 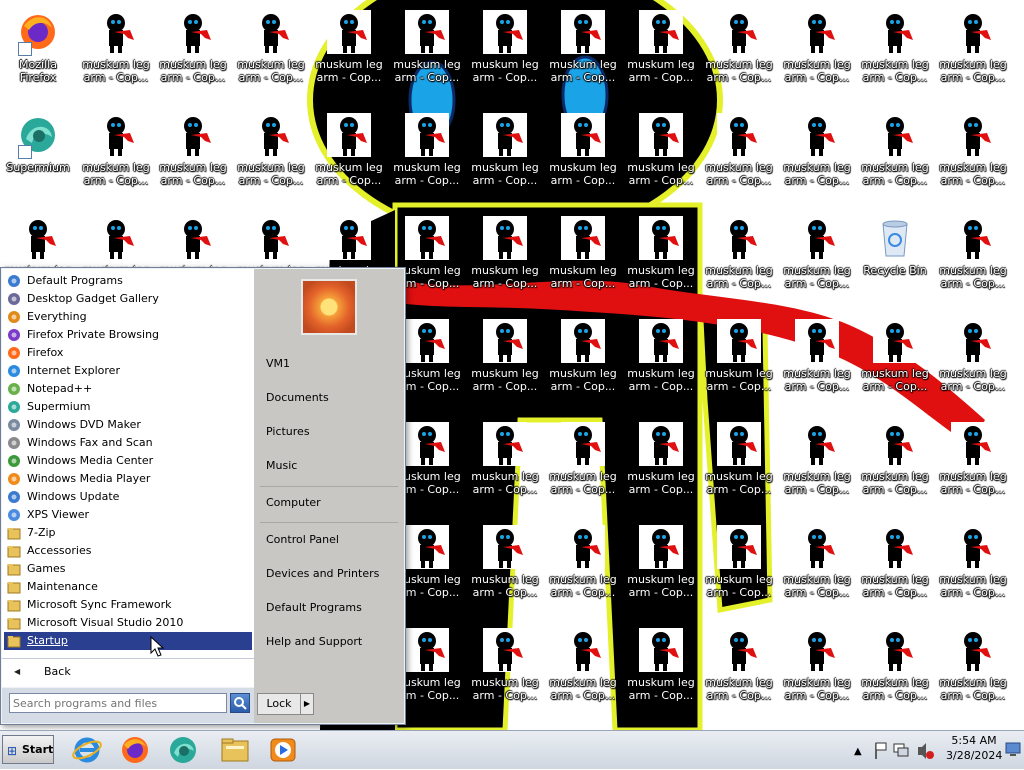 I want to click on program-item: Firefox, so click(x=128, y=353).